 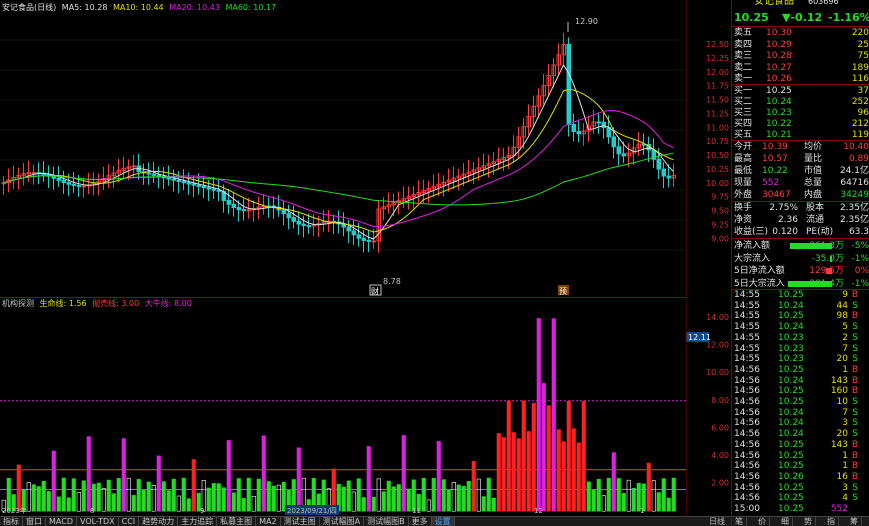 I want to click on panel-tab: 势, so click(x=808, y=521).